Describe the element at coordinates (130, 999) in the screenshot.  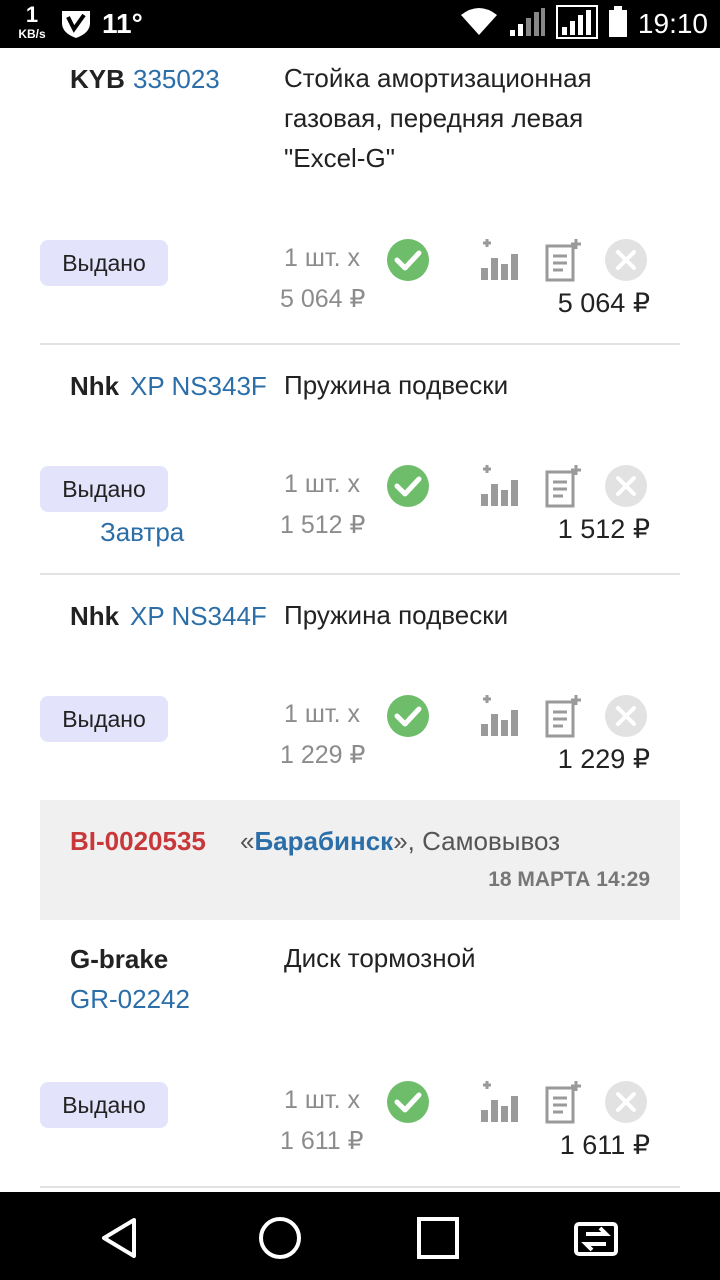
I see `item-article-link: GR-02242` at that location.